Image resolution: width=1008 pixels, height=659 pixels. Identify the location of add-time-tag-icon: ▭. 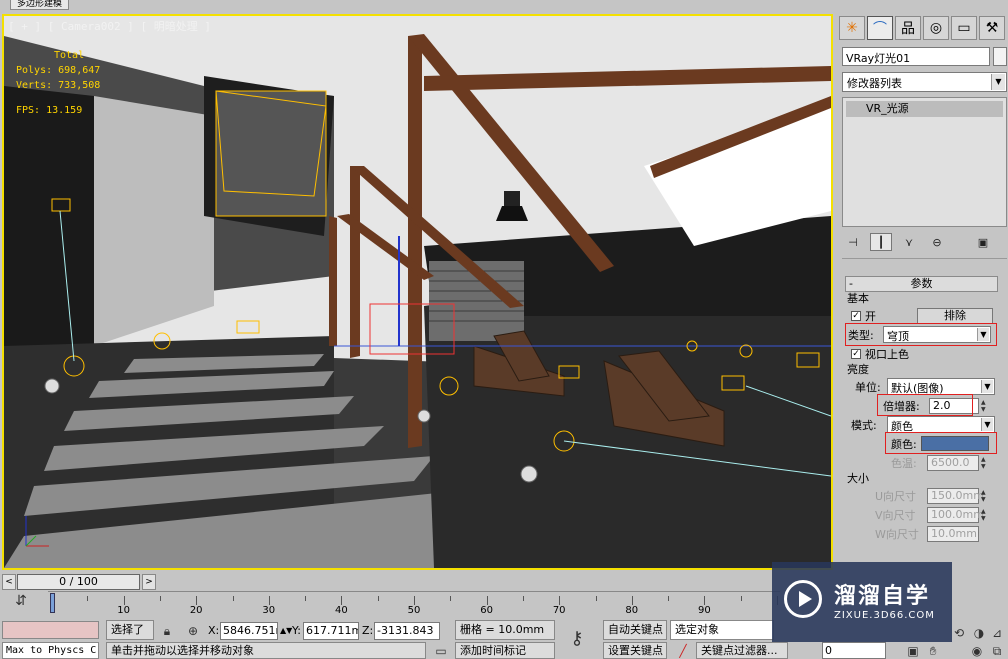
(441, 650).